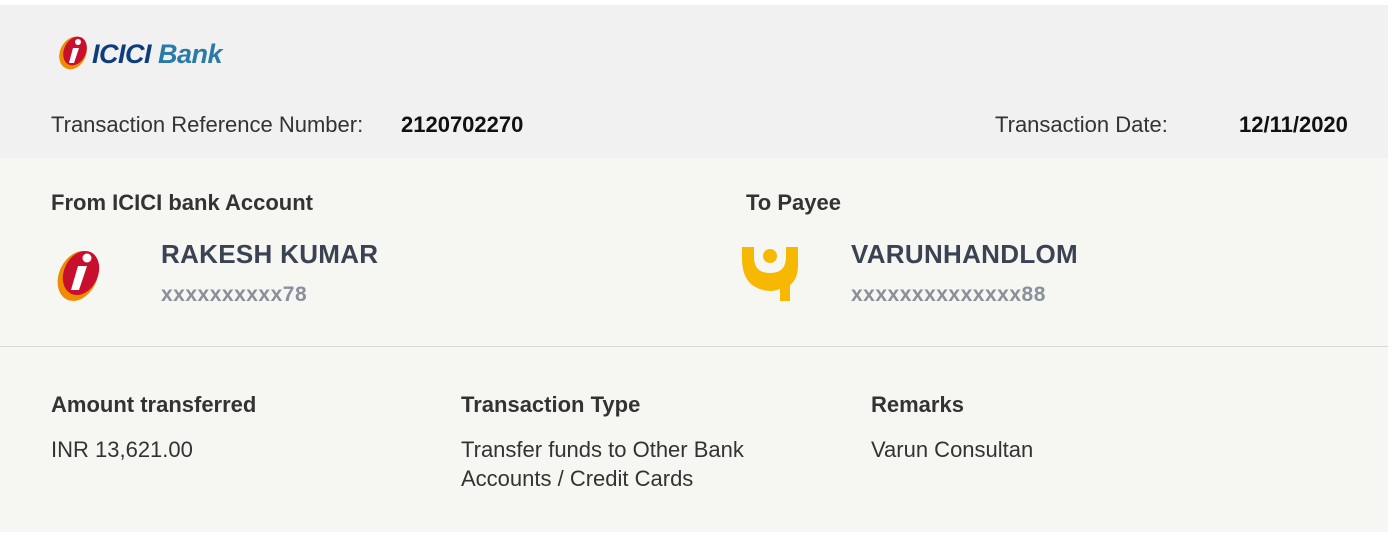 The width and height of the screenshot is (1392, 535). I want to click on remarks-title: Remarks, so click(917, 404).